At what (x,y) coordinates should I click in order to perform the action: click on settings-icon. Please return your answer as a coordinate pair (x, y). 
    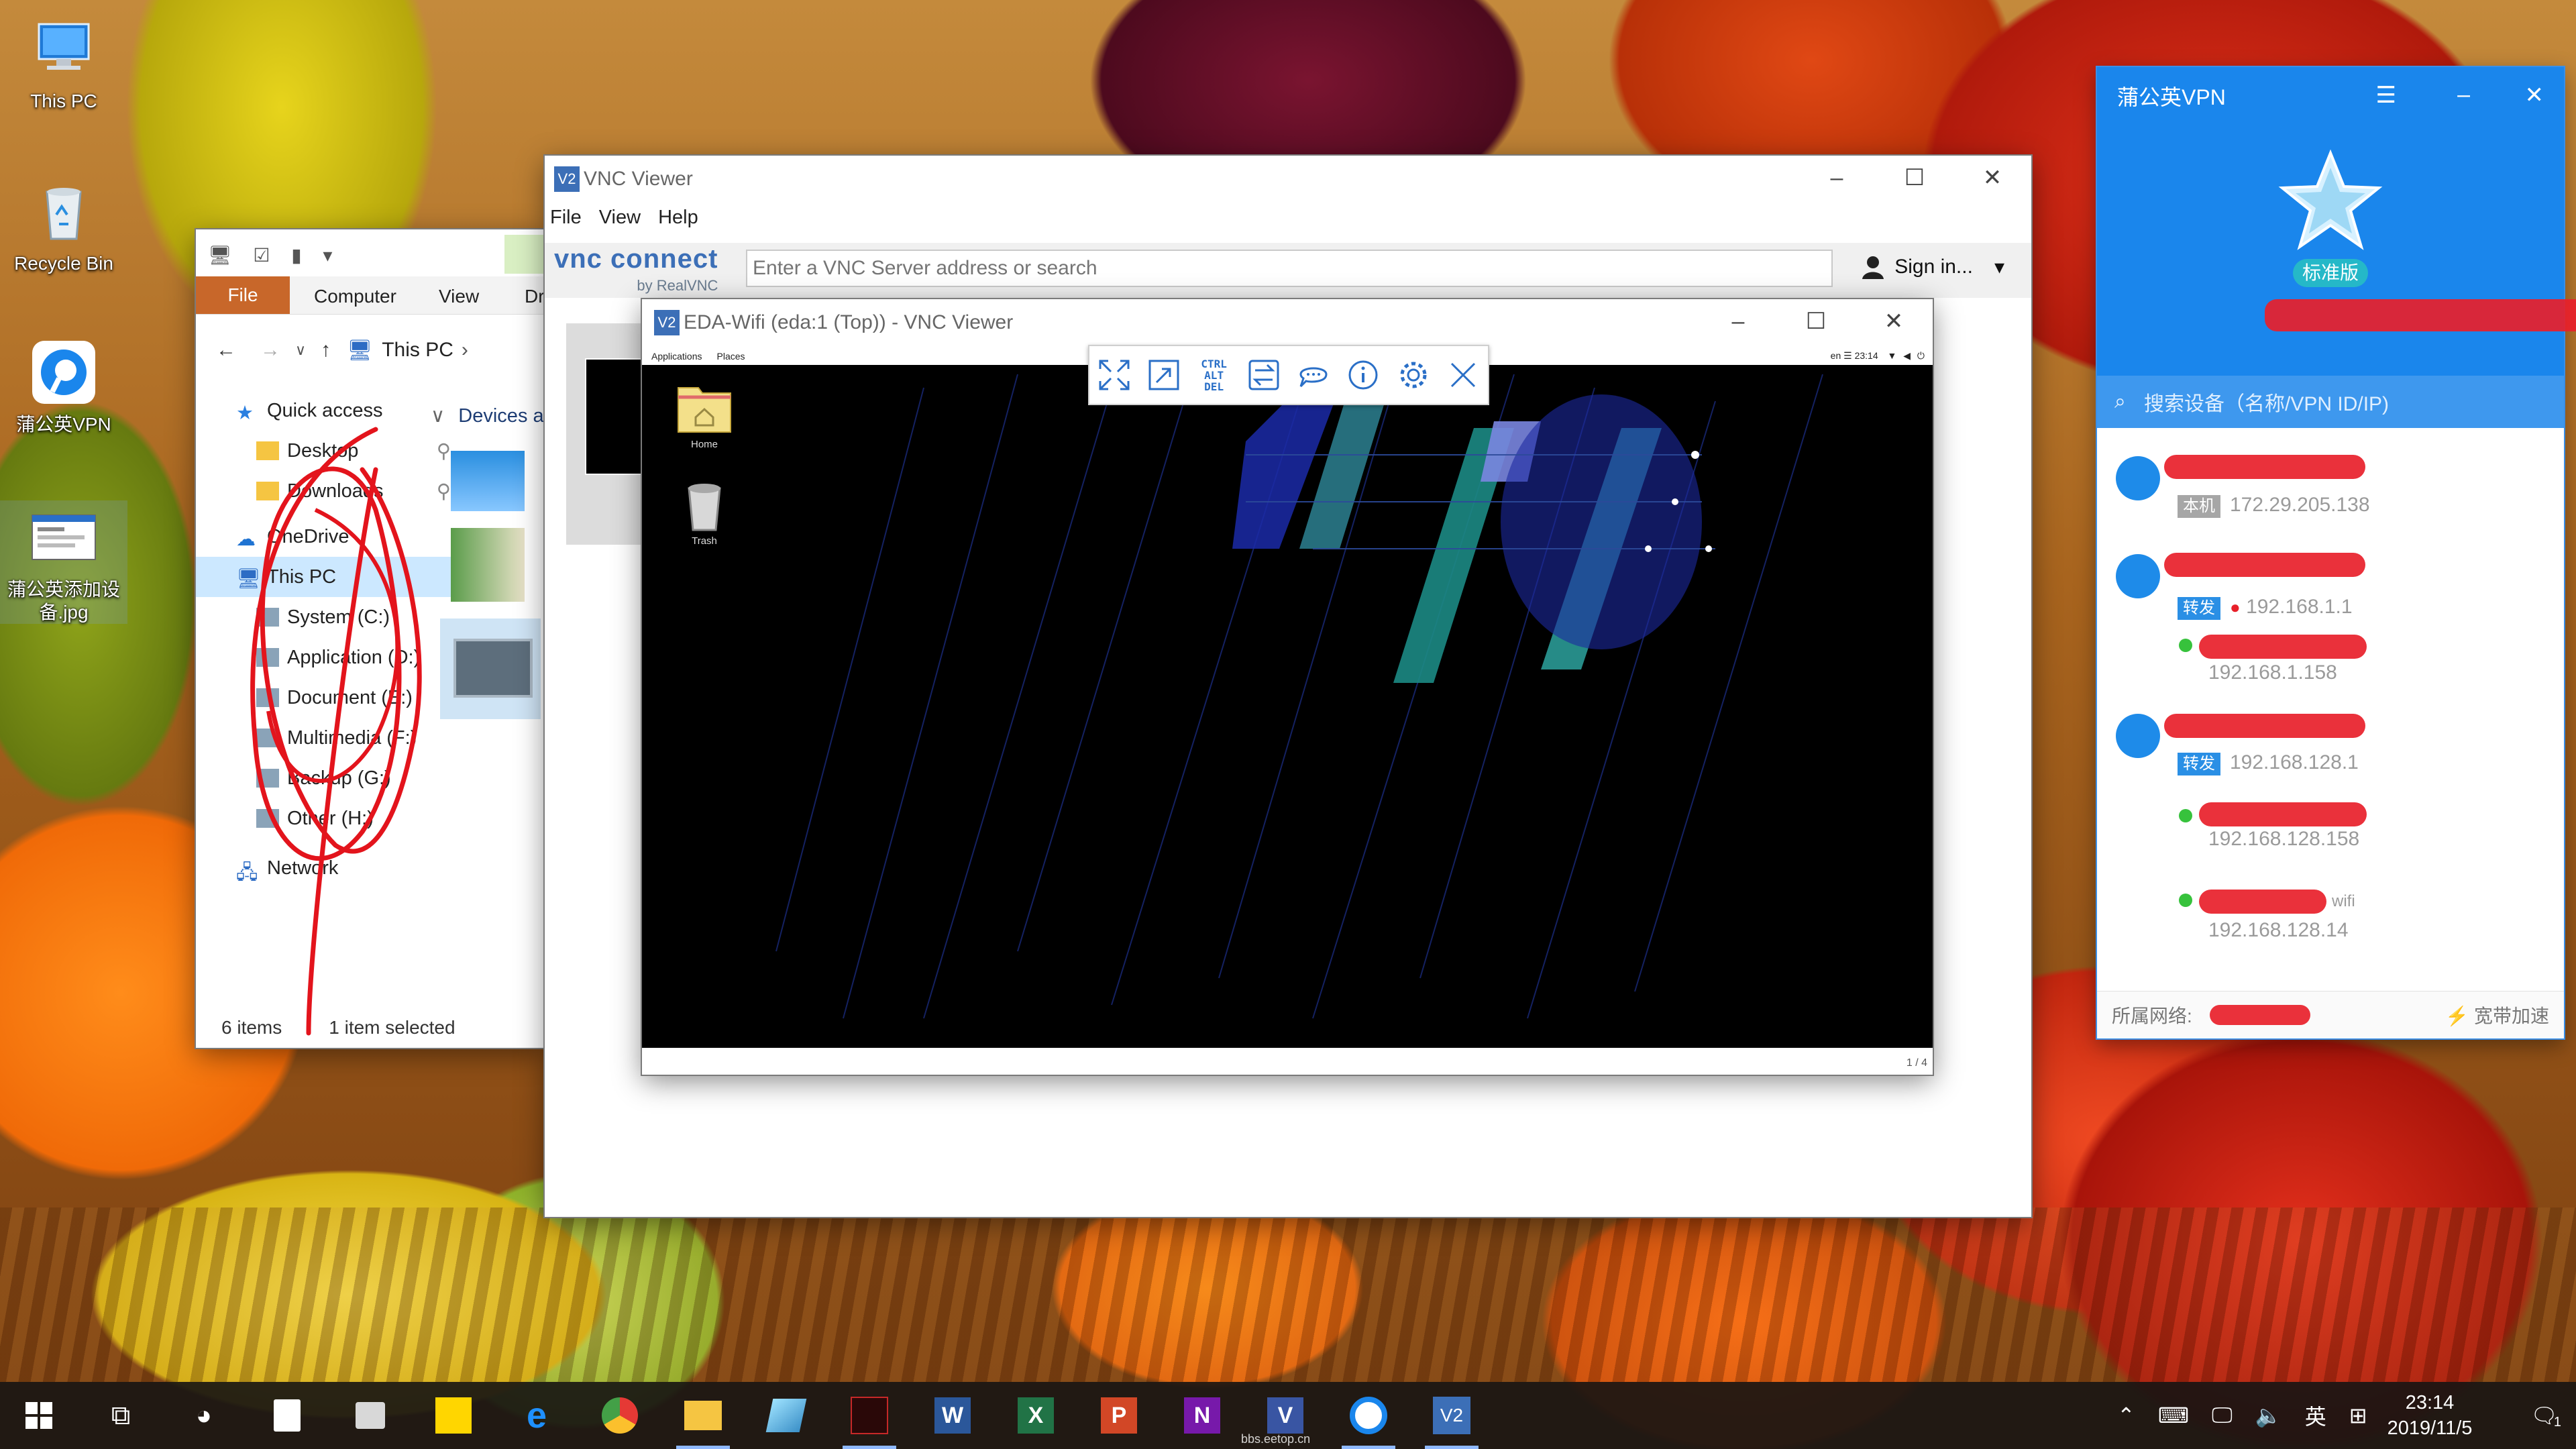
    Looking at the image, I should click on (1413, 375).